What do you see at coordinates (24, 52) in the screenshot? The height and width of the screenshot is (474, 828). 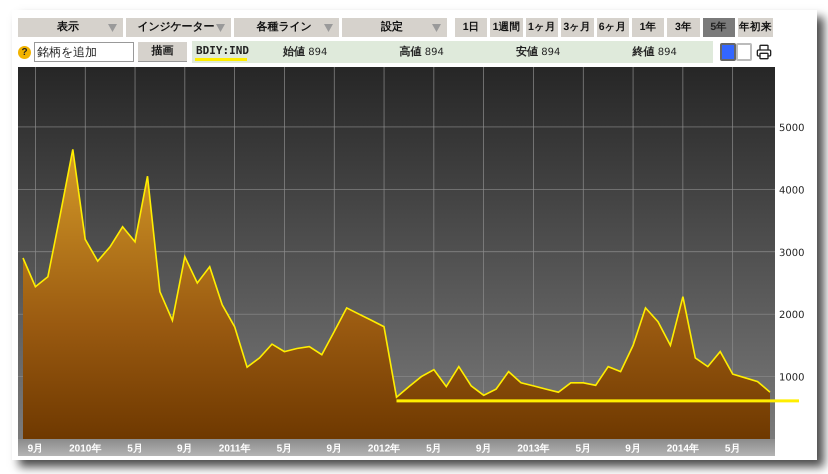 I see `help-button: ?` at bounding box center [24, 52].